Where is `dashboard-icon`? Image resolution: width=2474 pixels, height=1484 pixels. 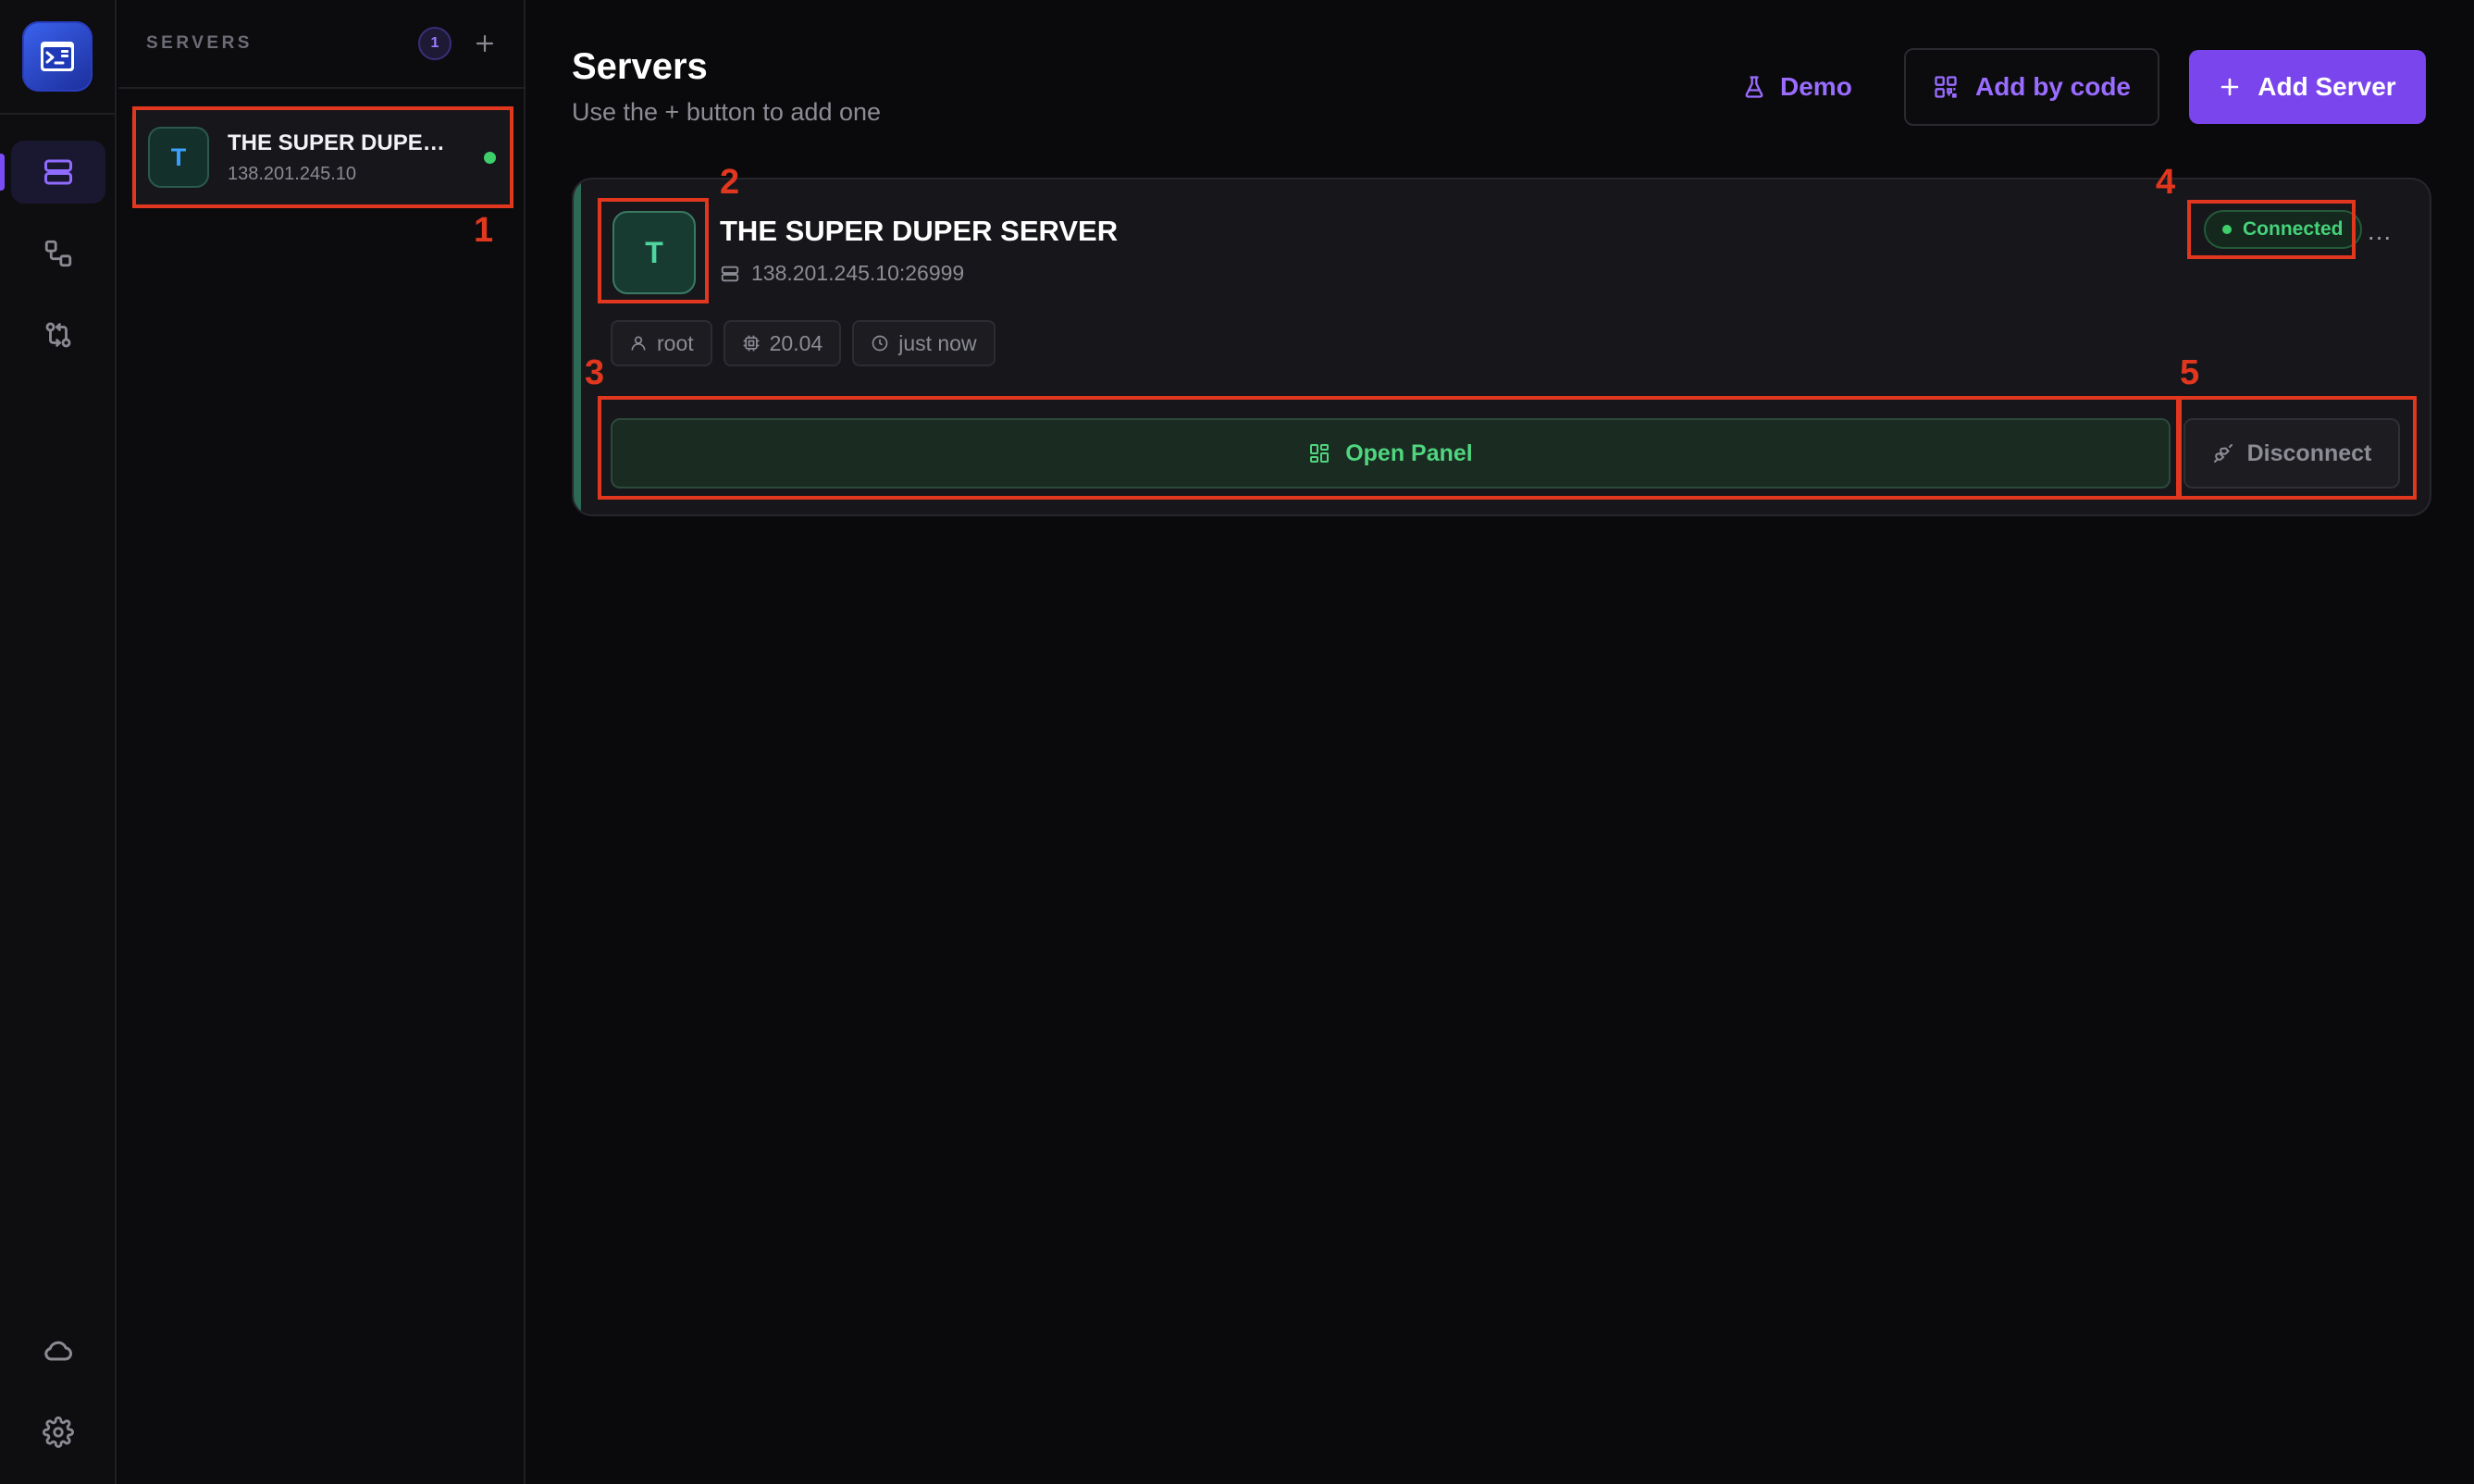
dashboard-icon is located at coordinates (1320, 454).